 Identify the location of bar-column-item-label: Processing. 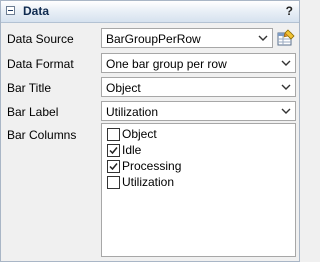
(152, 166).